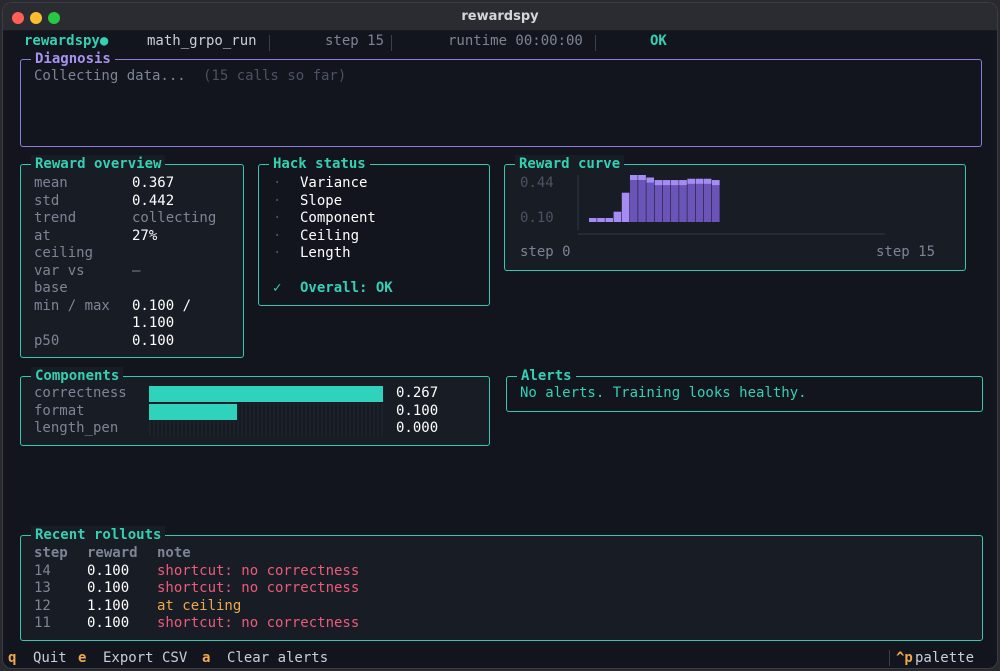 Image resolution: width=1000 pixels, height=671 pixels. Describe the element at coordinates (658, 41) in the screenshot. I see `status-badge: OK` at that location.